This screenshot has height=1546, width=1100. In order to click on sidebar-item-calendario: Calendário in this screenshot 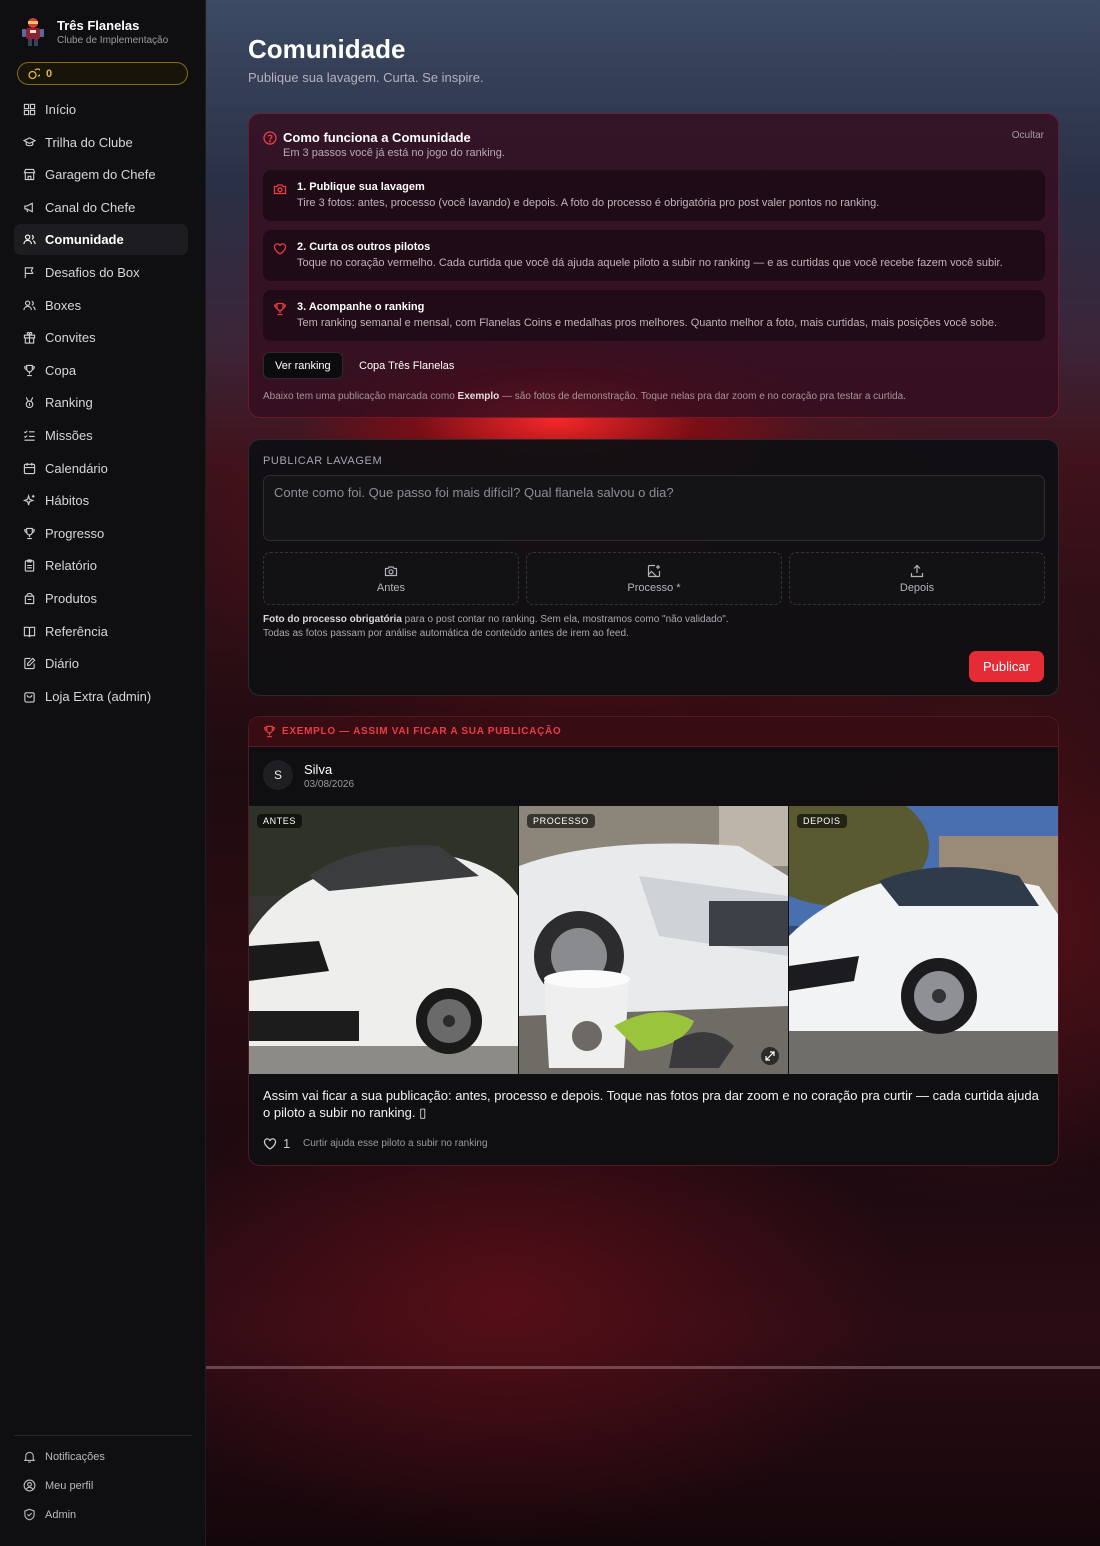, I will do `click(101, 468)`.